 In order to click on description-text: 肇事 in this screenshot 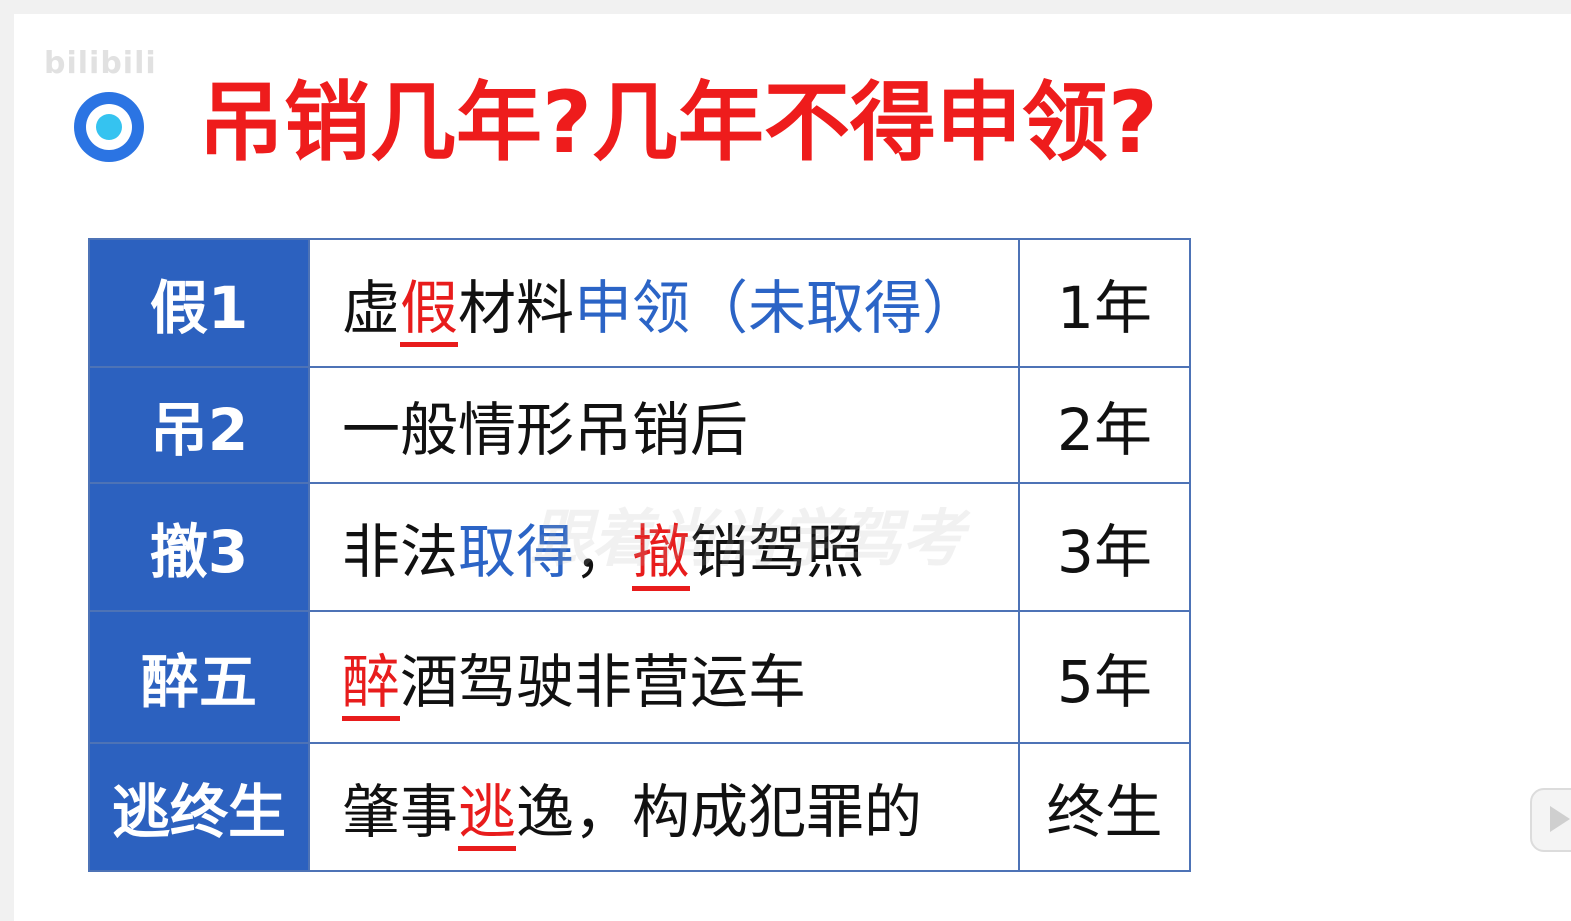, I will do `click(400, 812)`.